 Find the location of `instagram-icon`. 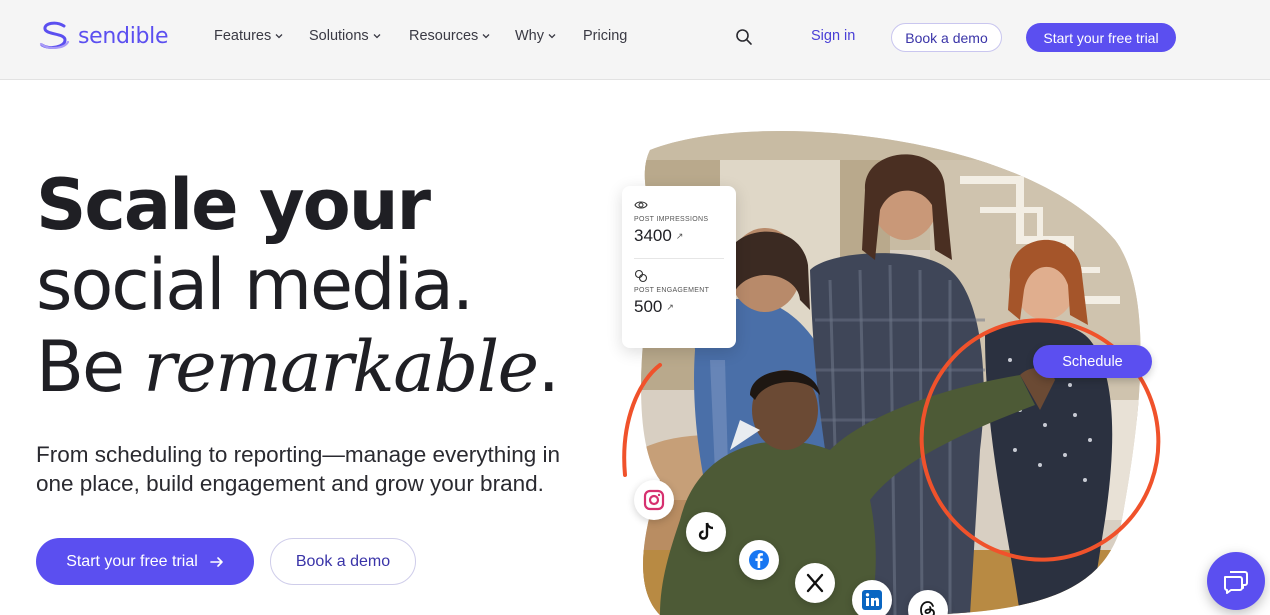

instagram-icon is located at coordinates (654, 500).